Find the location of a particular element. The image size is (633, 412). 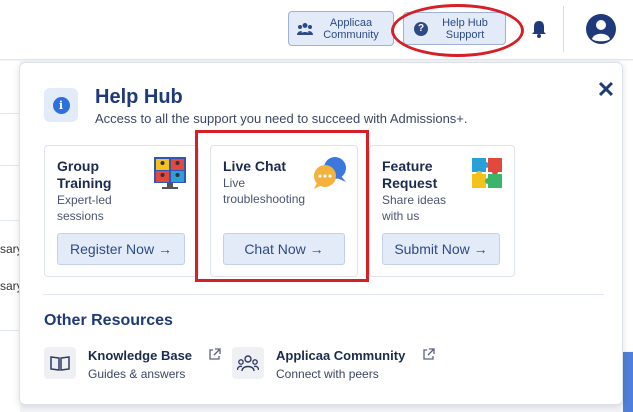

submit-now-button: Submit Now → is located at coordinates (441, 249).